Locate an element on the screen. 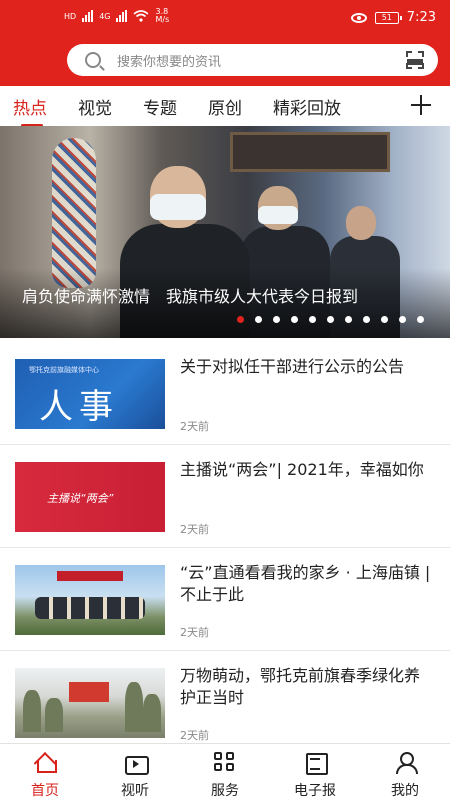 The width and height of the screenshot is (450, 800). thumb-headline: 主播说“两会” is located at coordinates (80, 498).